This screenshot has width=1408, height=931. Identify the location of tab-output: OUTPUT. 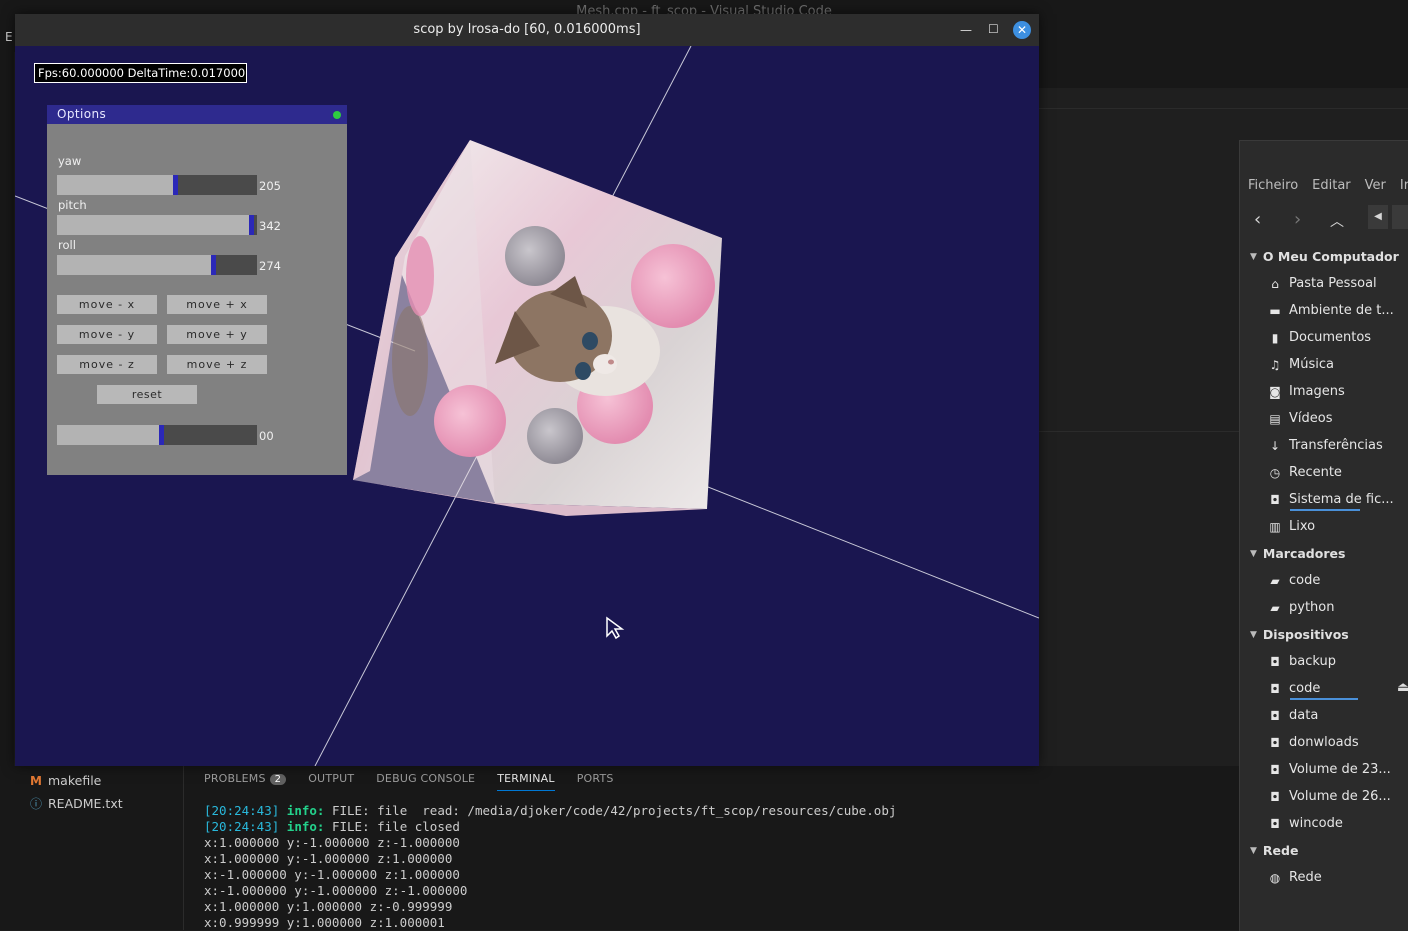
(331, 781).